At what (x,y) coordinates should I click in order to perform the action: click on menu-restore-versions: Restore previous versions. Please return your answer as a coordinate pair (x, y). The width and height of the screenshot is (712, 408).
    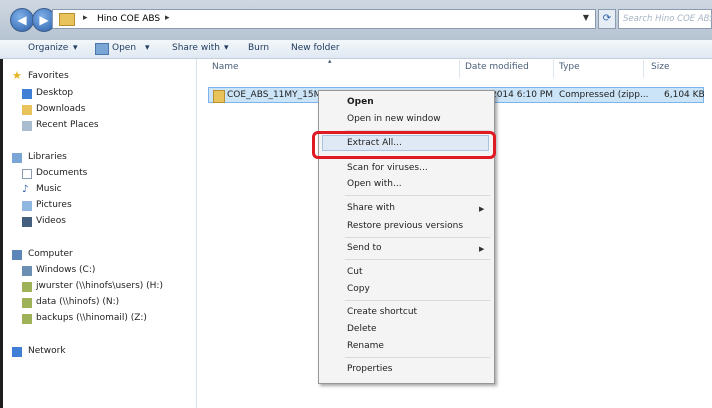
    Looking at the image, I should click on (405, 226).